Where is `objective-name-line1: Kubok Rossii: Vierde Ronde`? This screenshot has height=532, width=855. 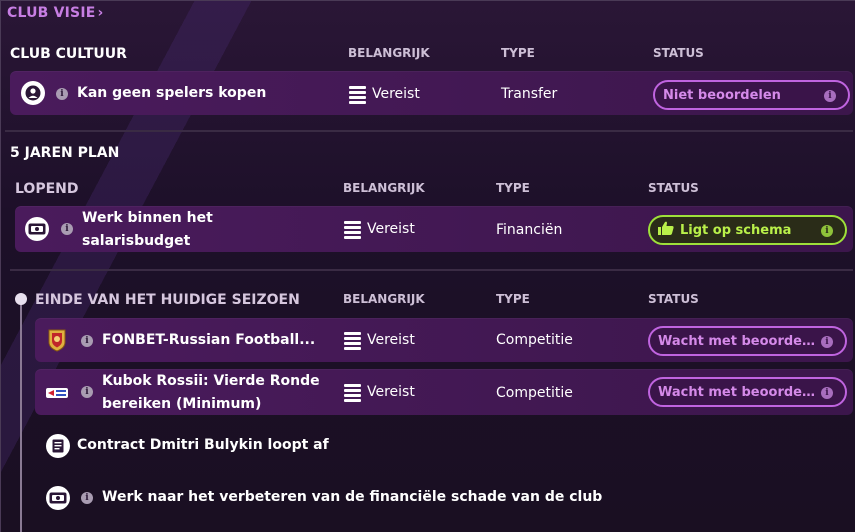
objective-name-line1: Kubok Rossii: Vierde Ronde is located at coordinates (211, 381).